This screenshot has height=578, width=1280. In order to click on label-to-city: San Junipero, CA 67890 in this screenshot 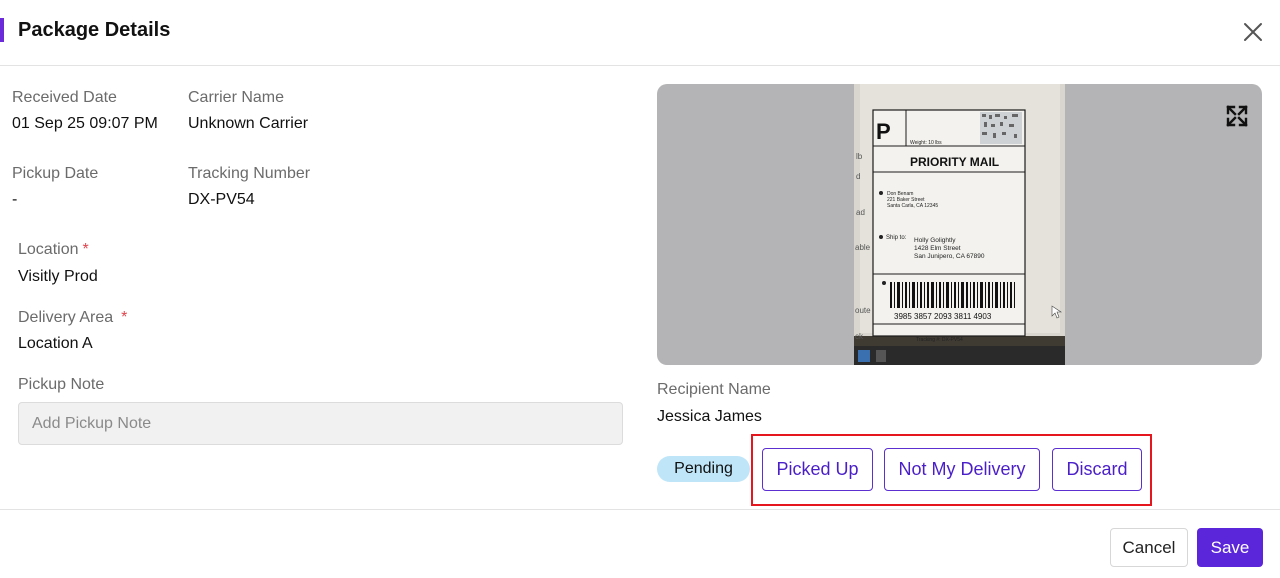, I will do `click(949, 256)`.